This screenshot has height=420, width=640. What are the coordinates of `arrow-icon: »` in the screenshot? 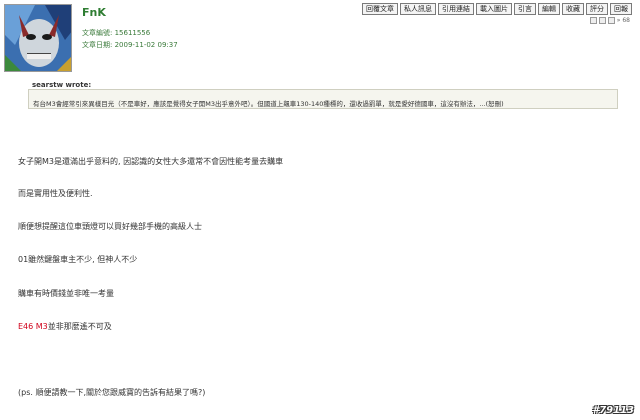 It's located at (618, 20).